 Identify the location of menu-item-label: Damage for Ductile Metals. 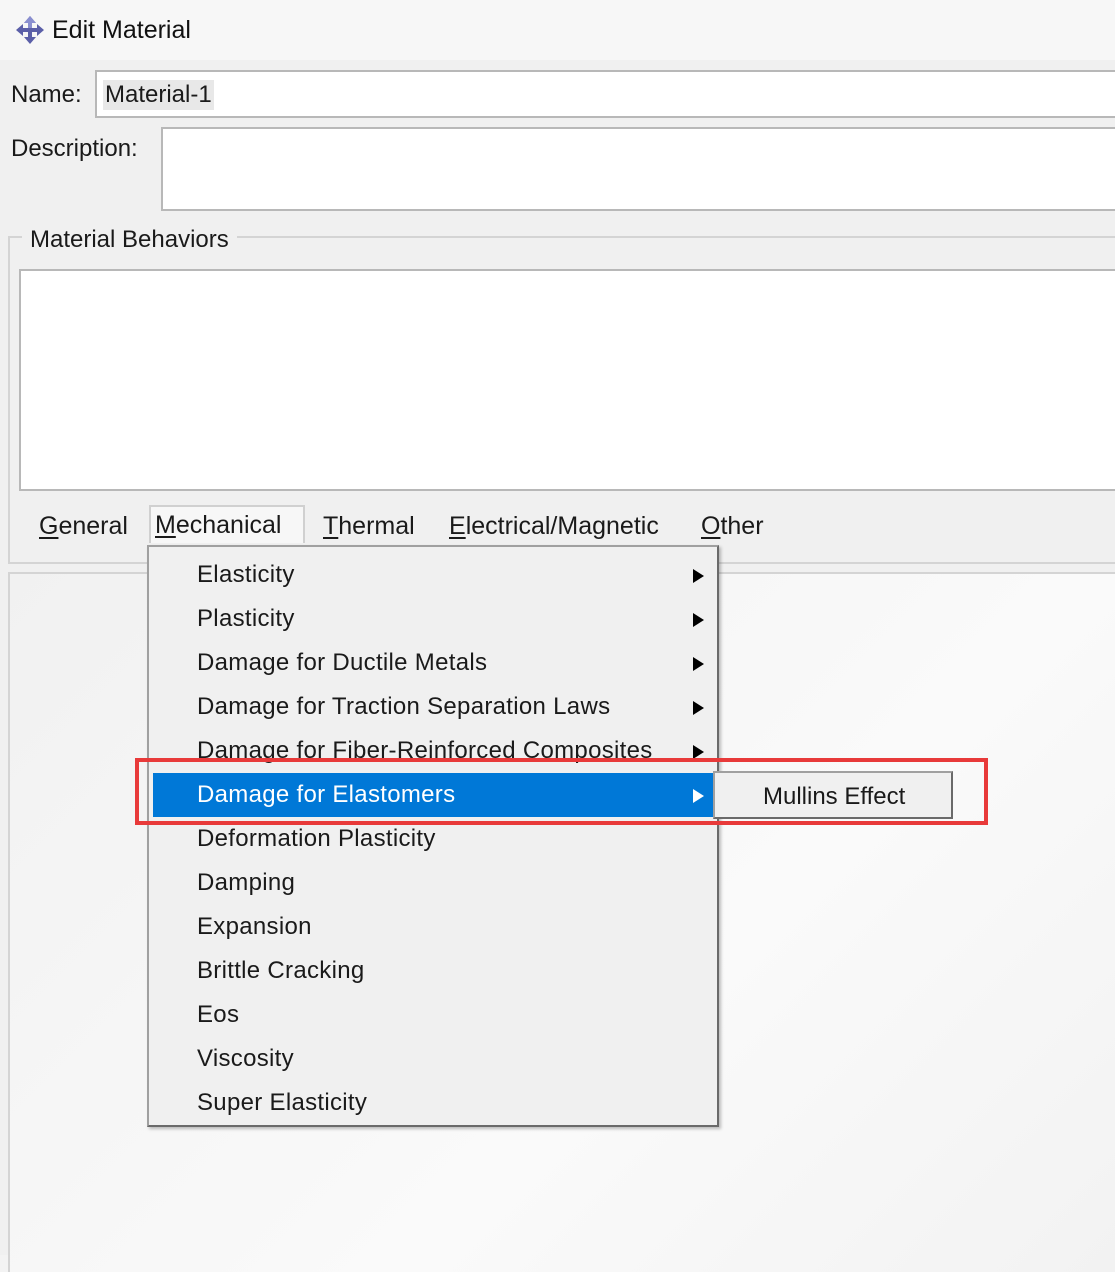
(342, 662).